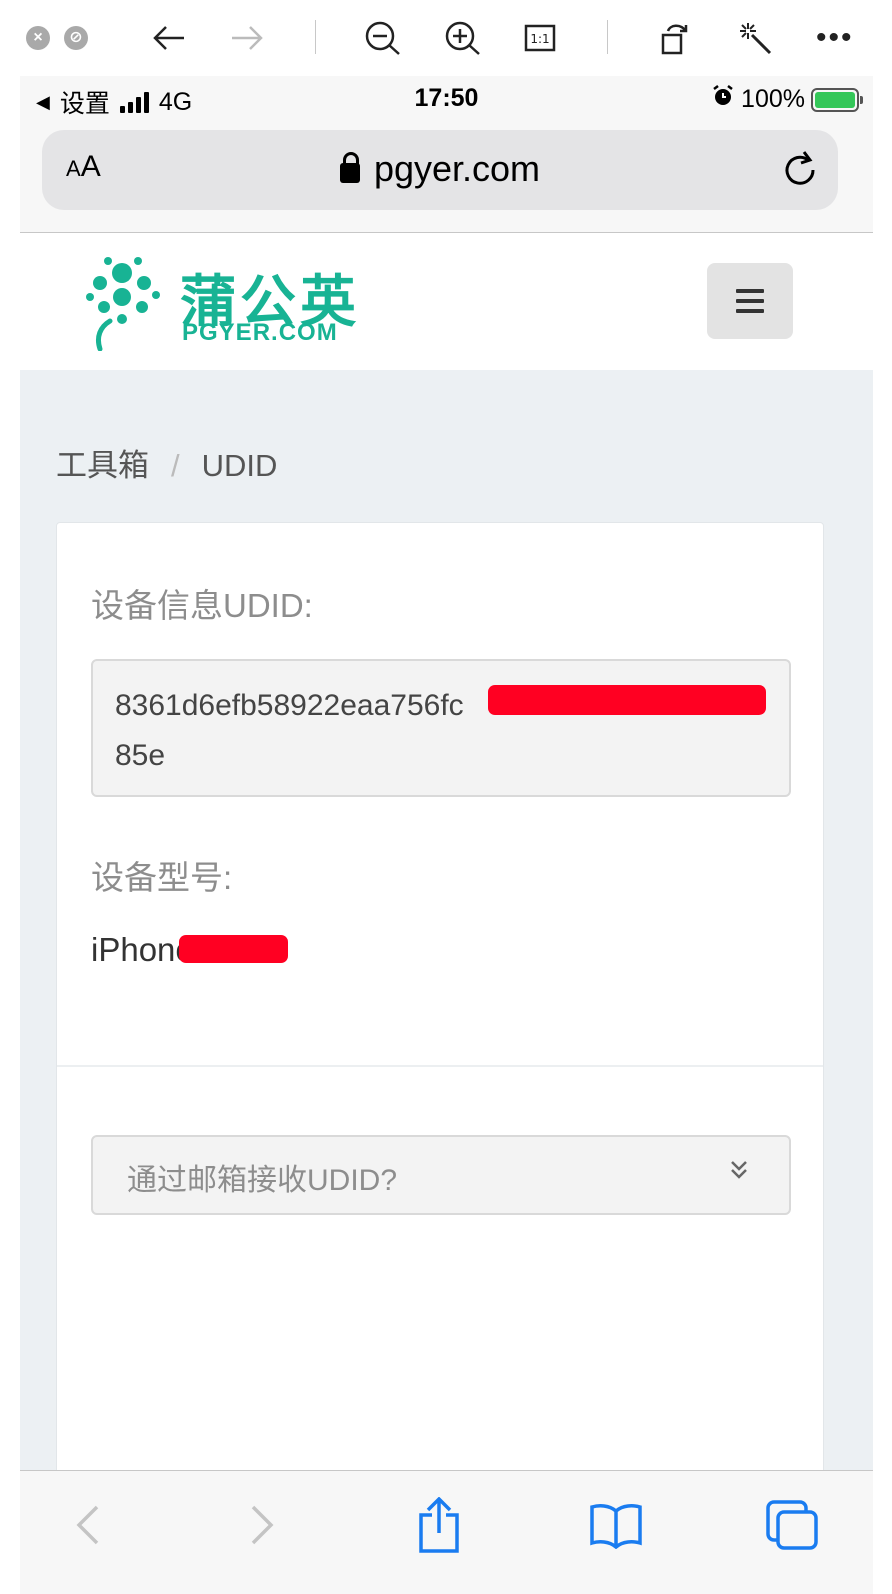  I want to click on model-label: 设备型号:, so click(162, 877).